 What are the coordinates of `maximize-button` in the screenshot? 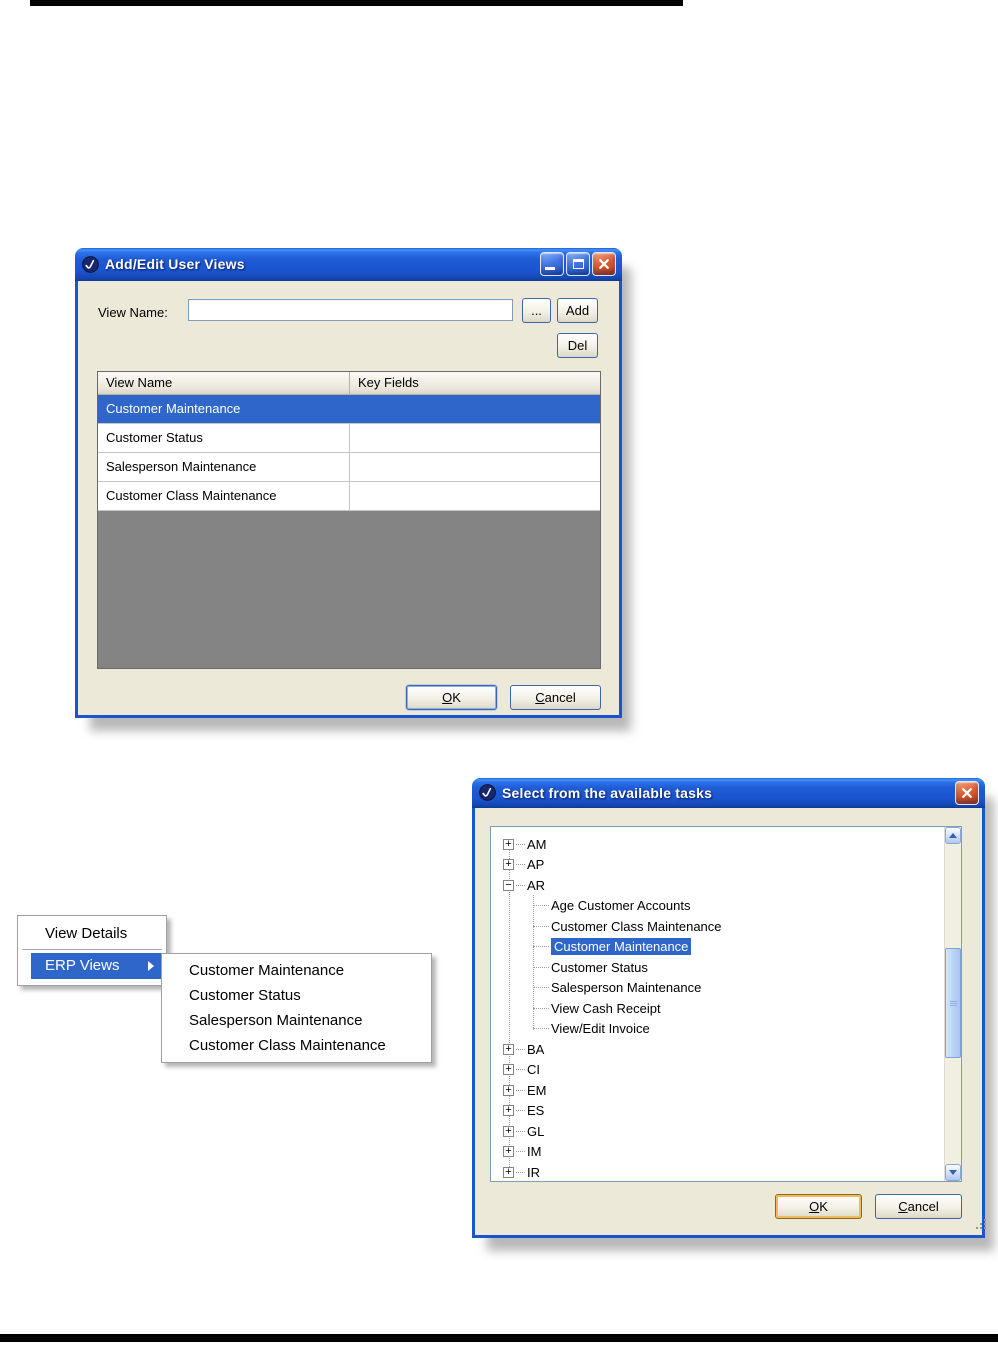 It's located at (578, 264).